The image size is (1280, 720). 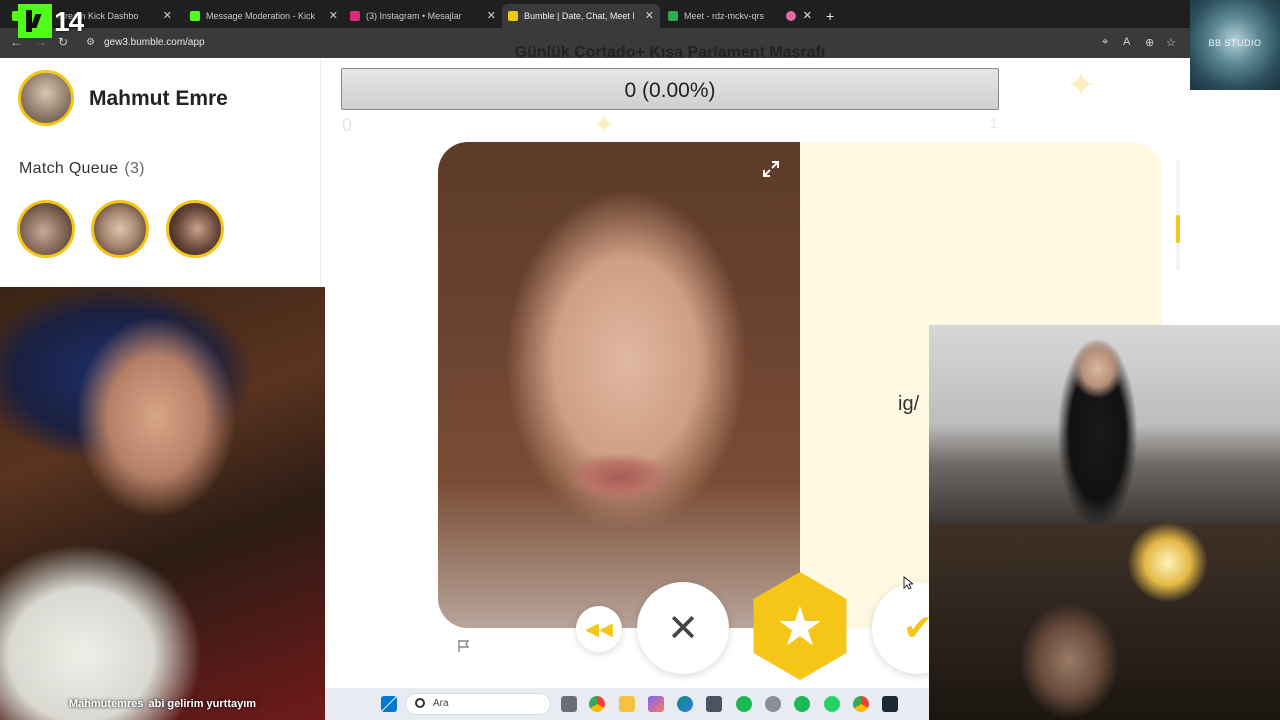 I want to click on donation-goal-bar: 0 (0.00%), so click(x=670, y=89).